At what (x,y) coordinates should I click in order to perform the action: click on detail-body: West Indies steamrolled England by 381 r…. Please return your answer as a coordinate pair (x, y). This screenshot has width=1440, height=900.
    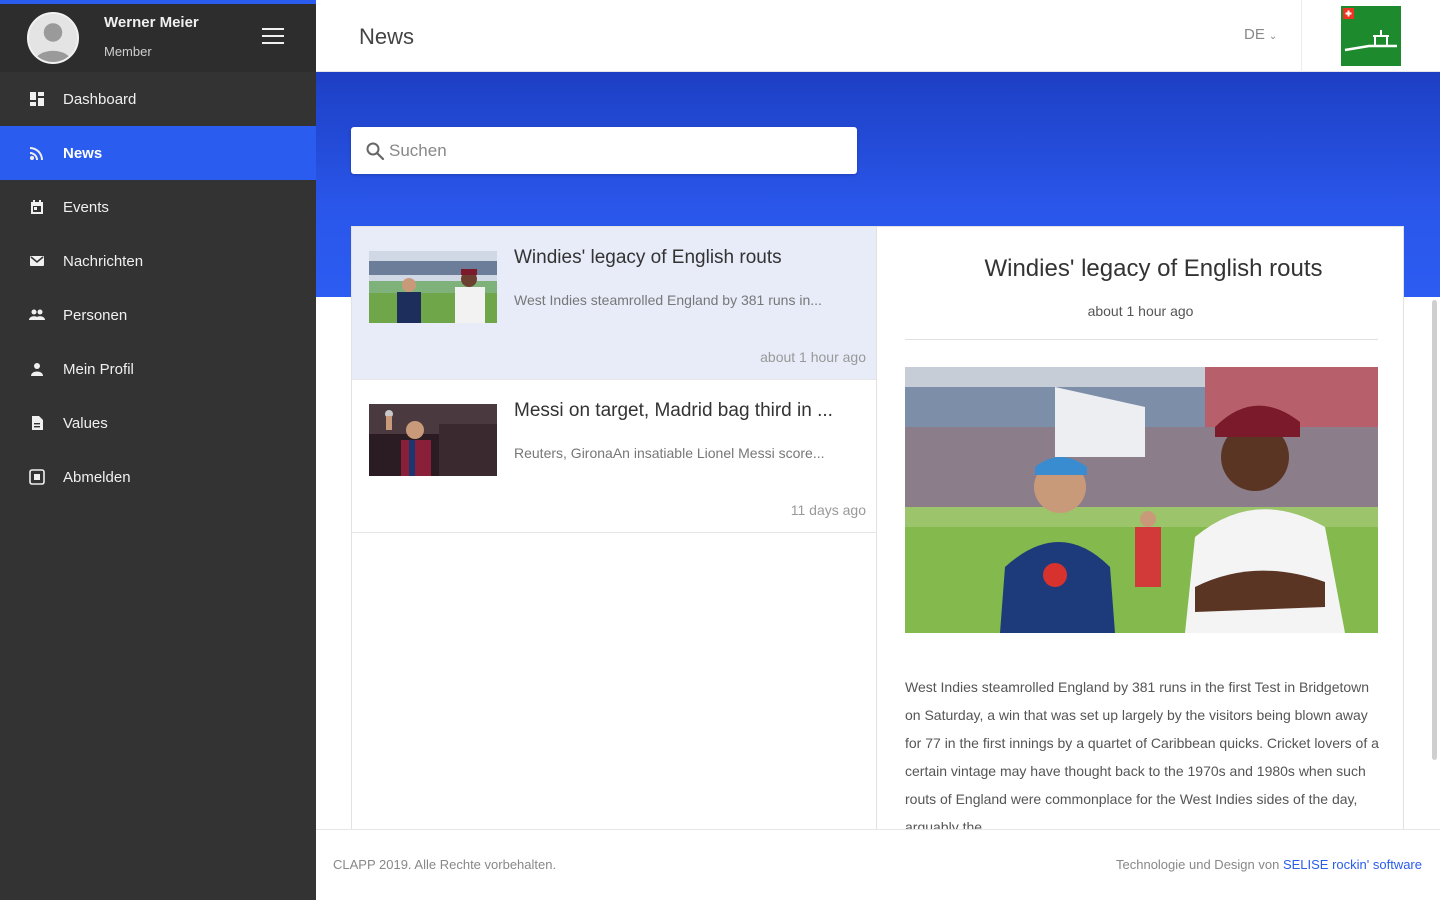
    Looking at the image, I should click on (1142, 754).